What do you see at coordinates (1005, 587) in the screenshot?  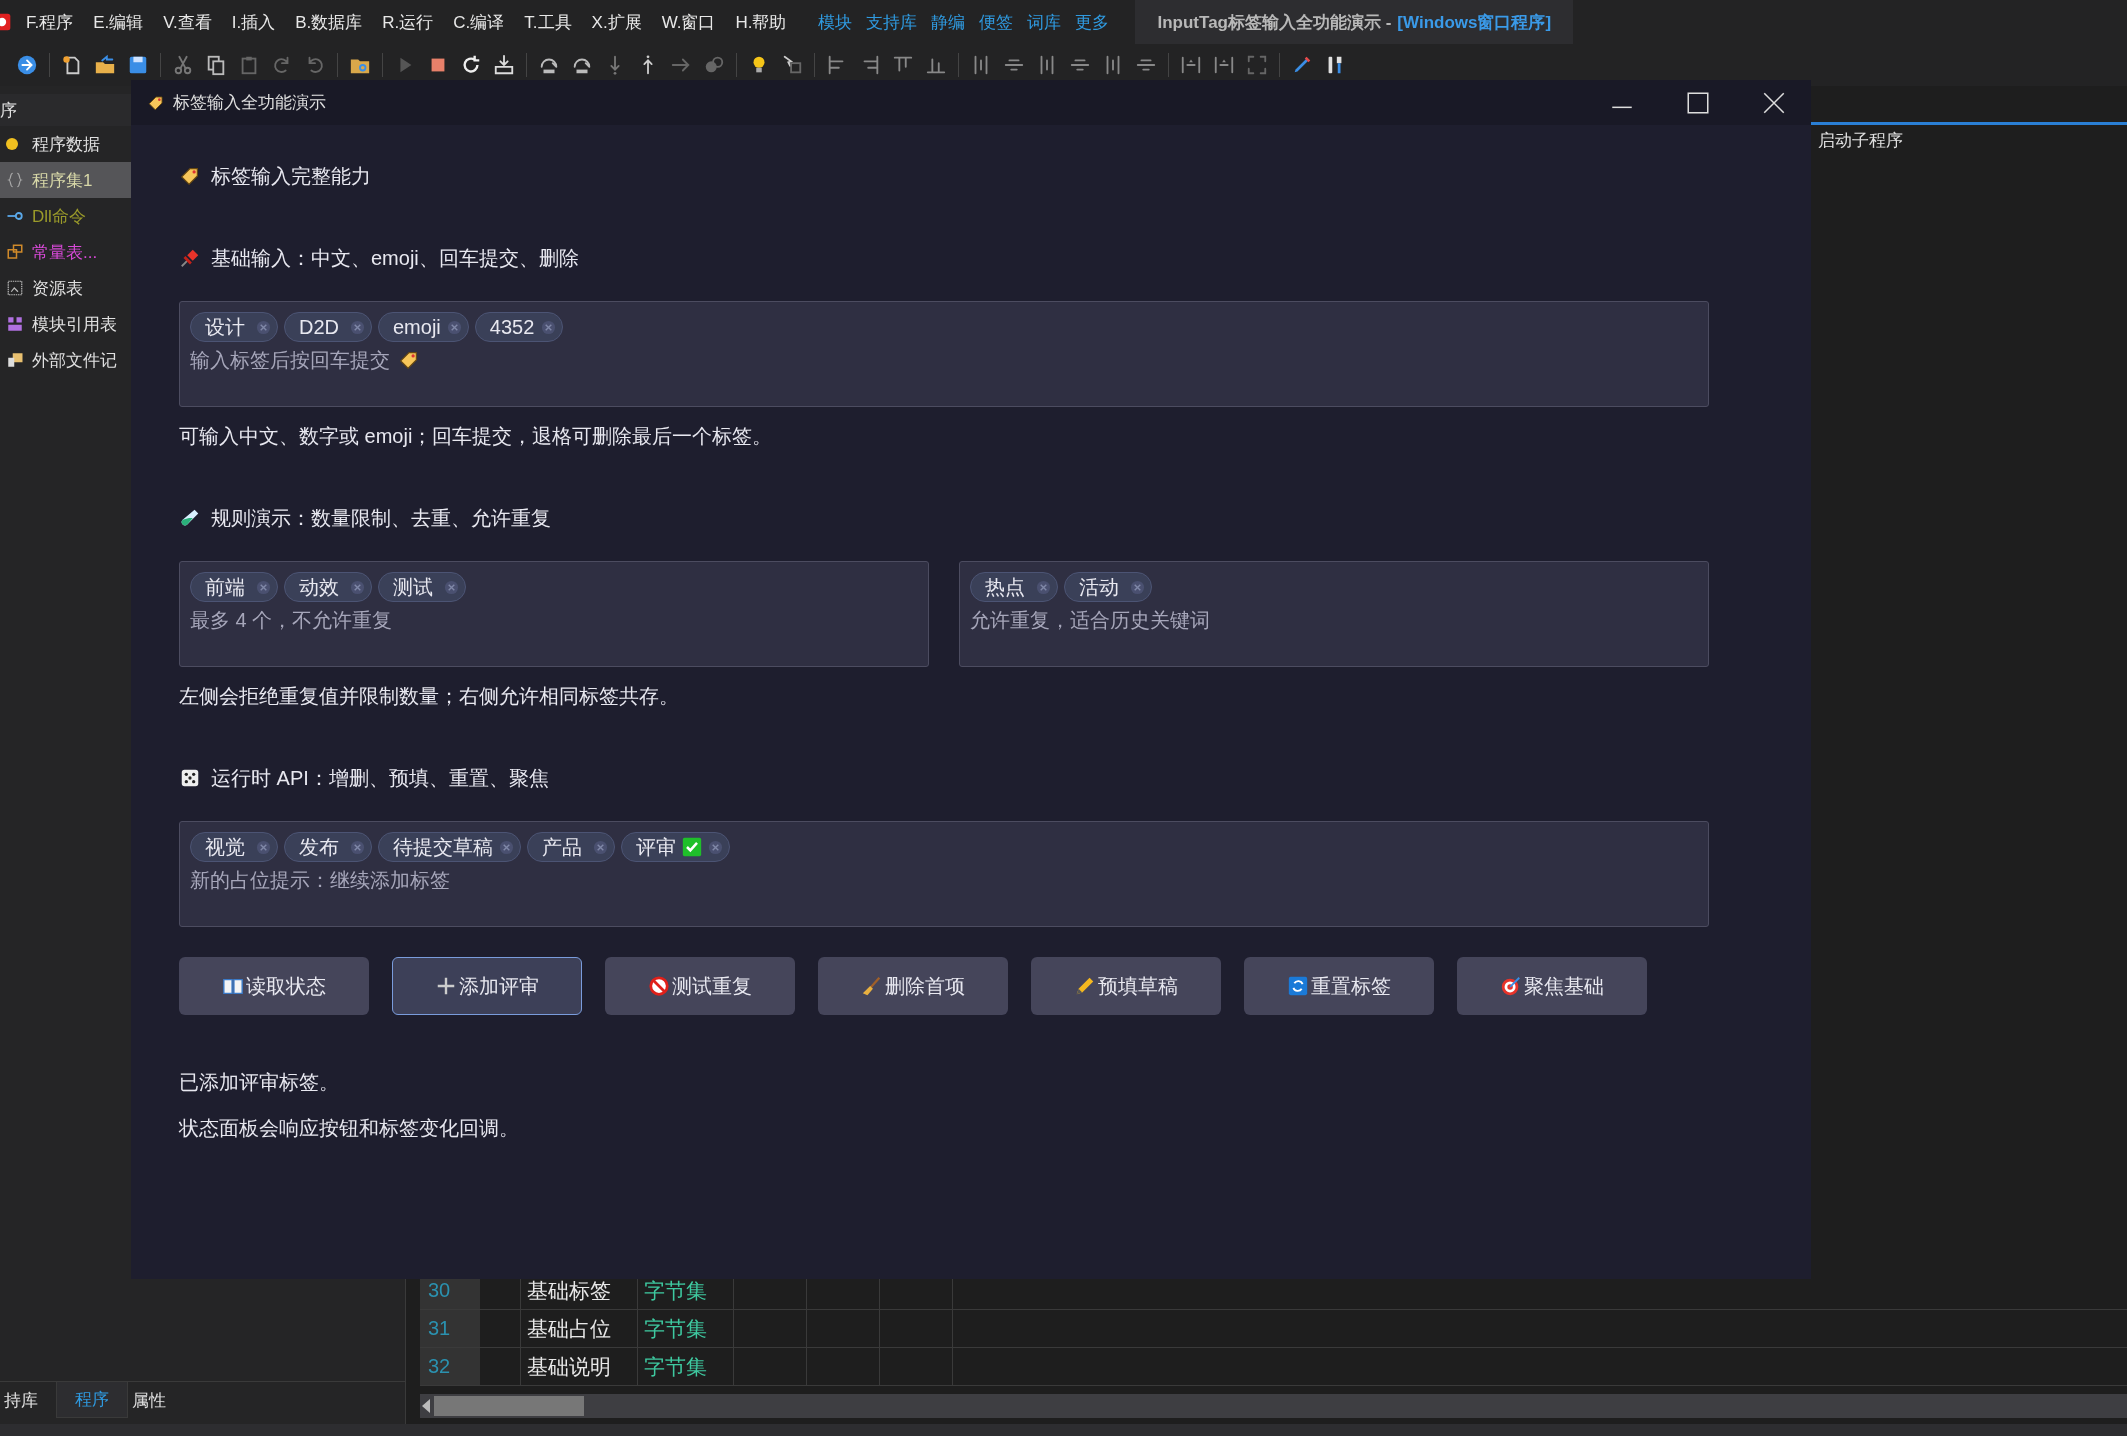 I see `tag-label: 热点` at bounding box center [1005, 587].